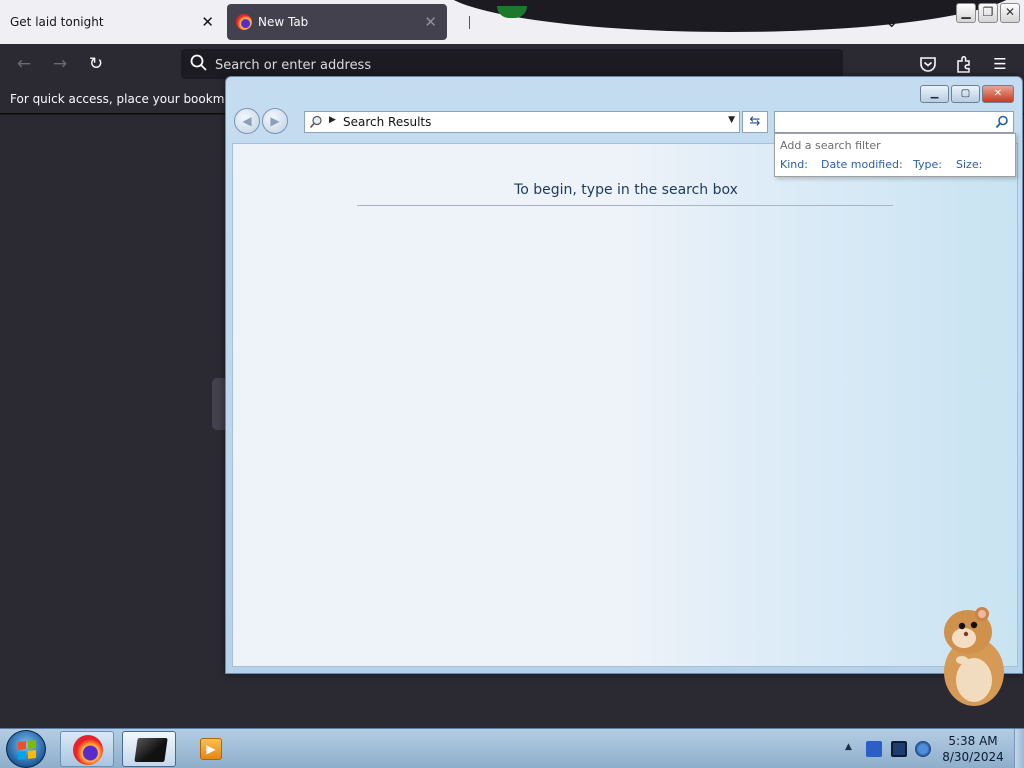  Describe the element at coordinates (332, 120) in the screenshot. I see `breadcrumb-arrow-icon: ▶` at that location.